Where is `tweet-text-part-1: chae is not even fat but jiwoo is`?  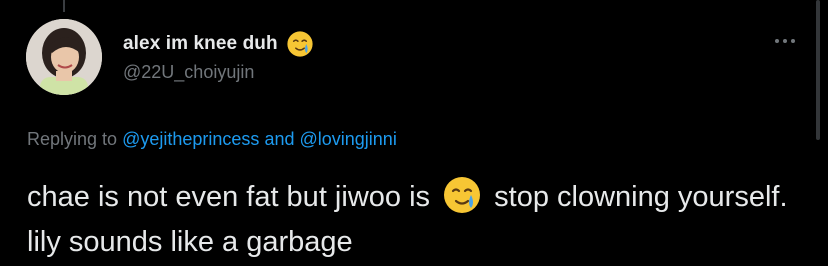 tweet-text-part-1: chae is not even fat but jiwoo is is located at coordinates (229, 197).